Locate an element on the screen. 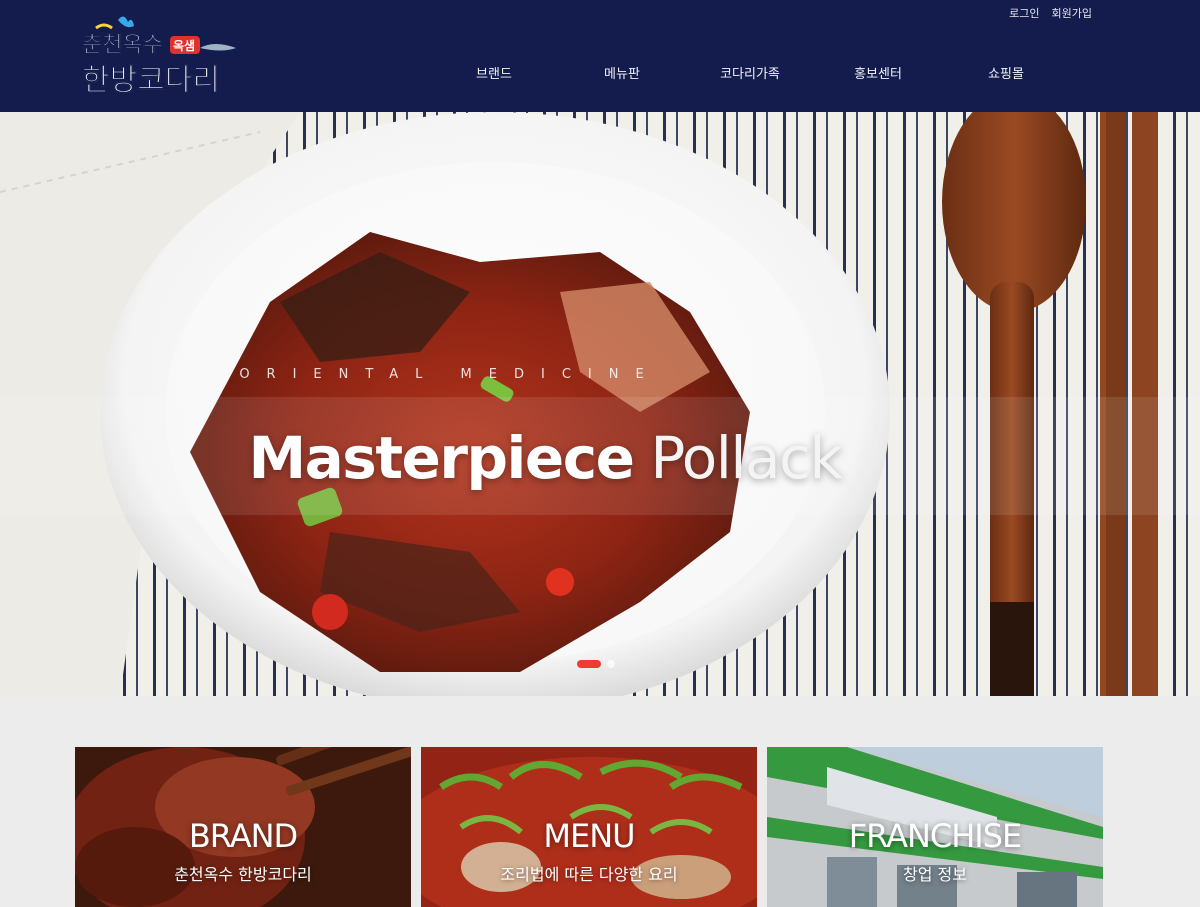 The width and height of the screenshot is (1200, 907). signup-link: 회원가입 is located at coordinates (1072, 13).